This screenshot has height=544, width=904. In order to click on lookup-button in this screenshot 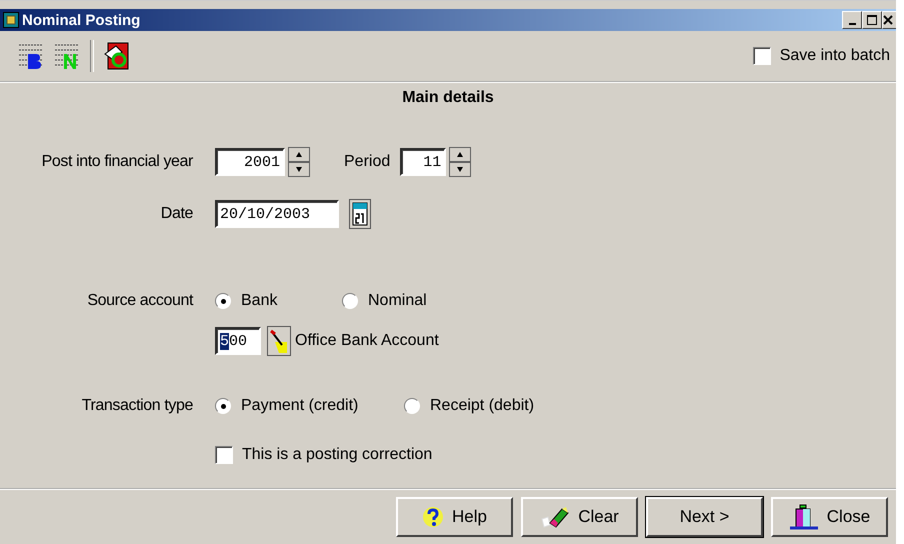, I will do `click(279, 341)`.